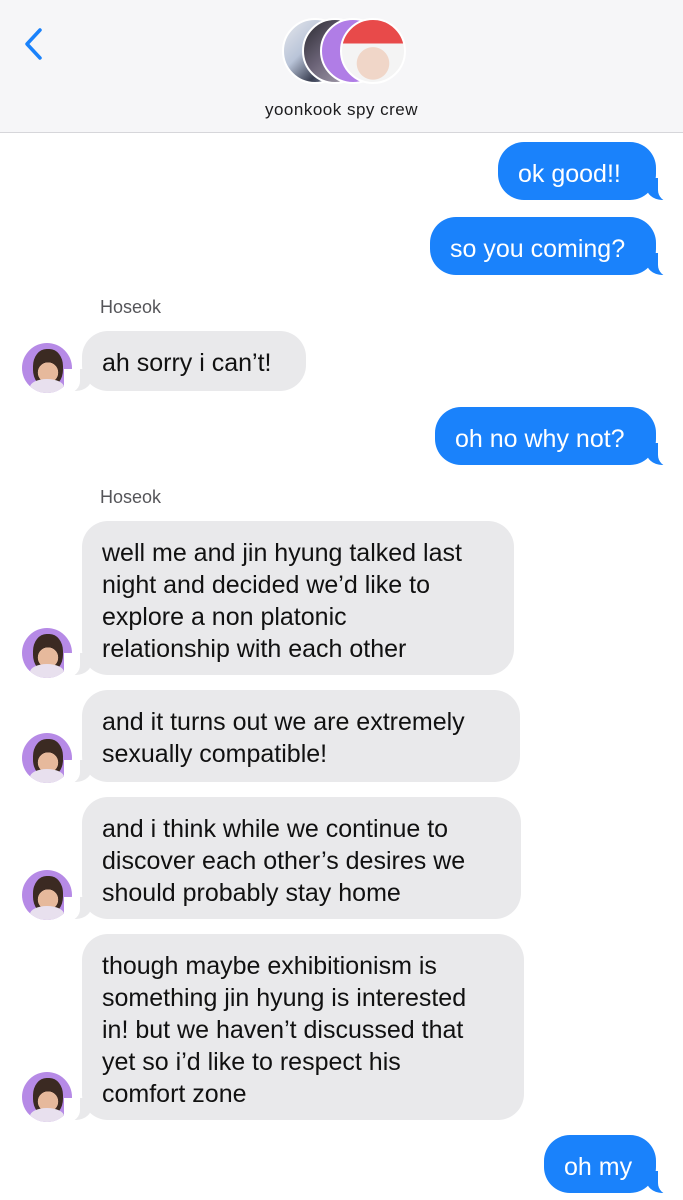  Describe the element at coordinates (251, 1062) in the screenshot. I see `message-line: yet so i’d like to respect his` at that location.